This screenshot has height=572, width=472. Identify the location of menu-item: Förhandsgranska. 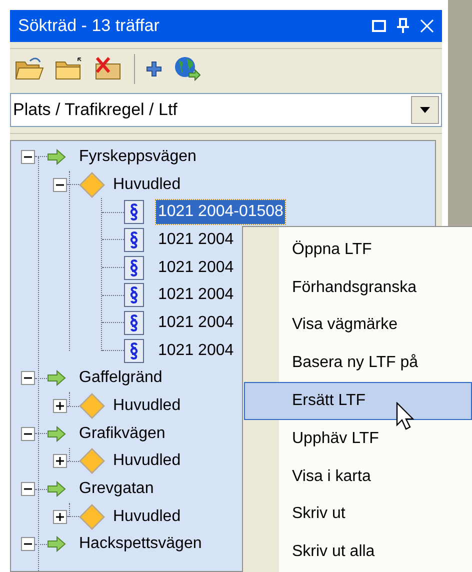
(358, 287).